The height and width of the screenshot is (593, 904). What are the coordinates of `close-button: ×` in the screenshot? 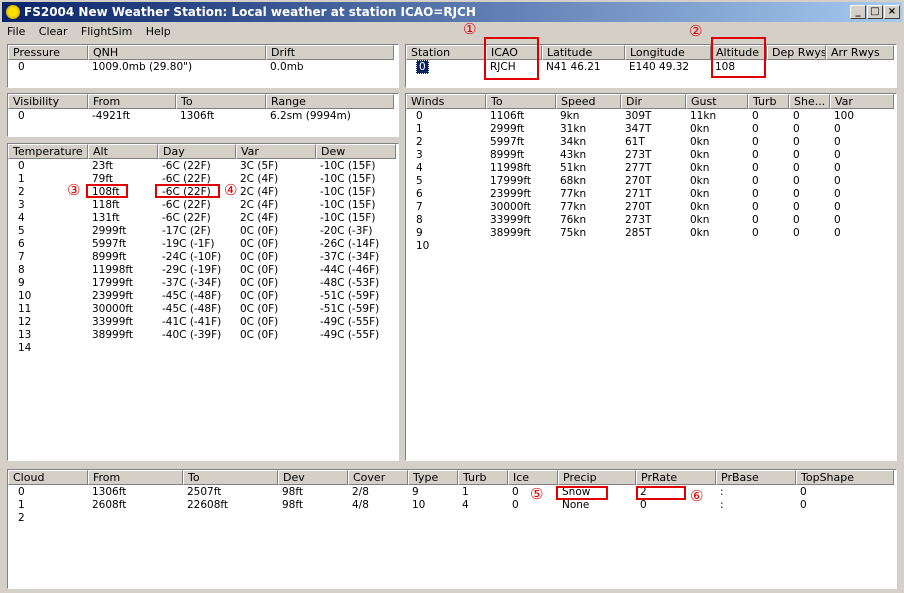 It's located at (892, 12).